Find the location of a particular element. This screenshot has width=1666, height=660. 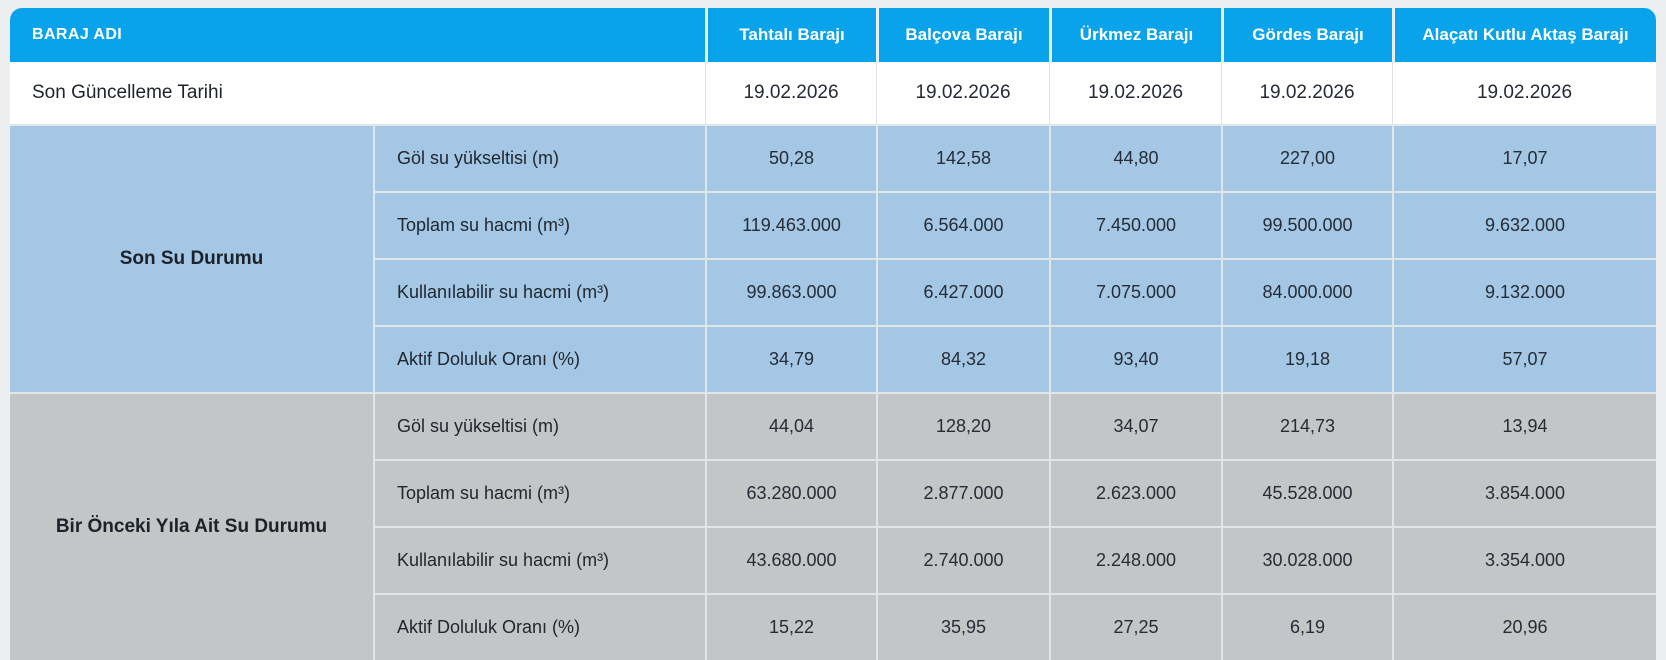

metric-value-cell: 6.564.000 is located at coordinates (962, 224).